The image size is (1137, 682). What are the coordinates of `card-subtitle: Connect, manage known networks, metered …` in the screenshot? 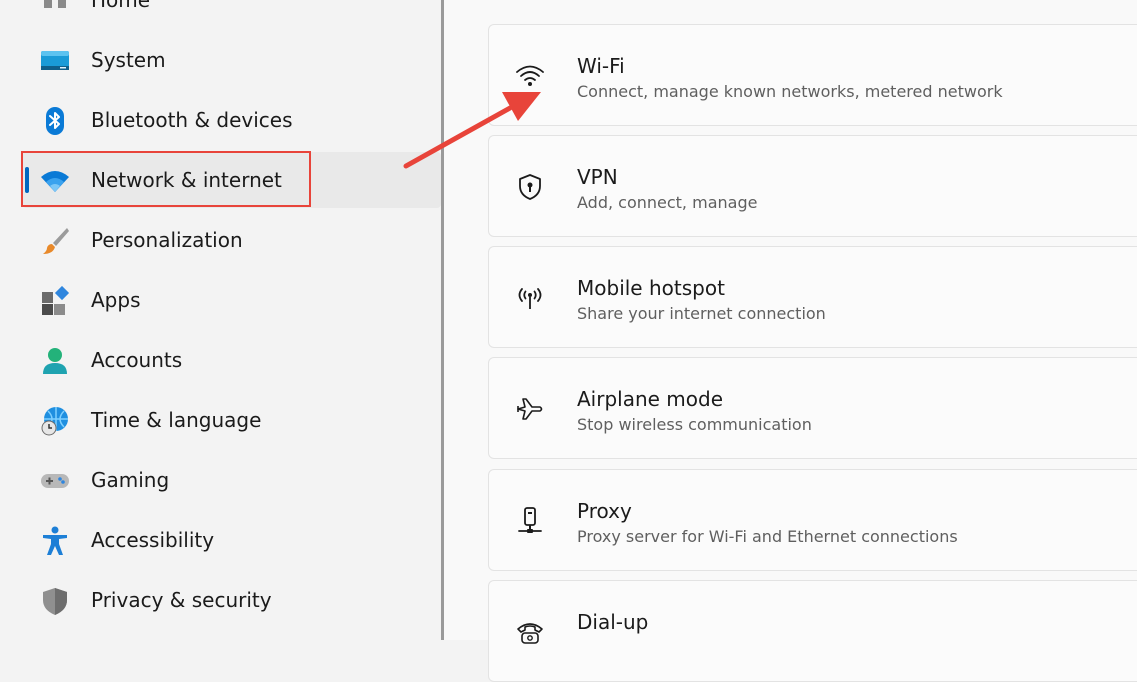 It's located at (790, 91).